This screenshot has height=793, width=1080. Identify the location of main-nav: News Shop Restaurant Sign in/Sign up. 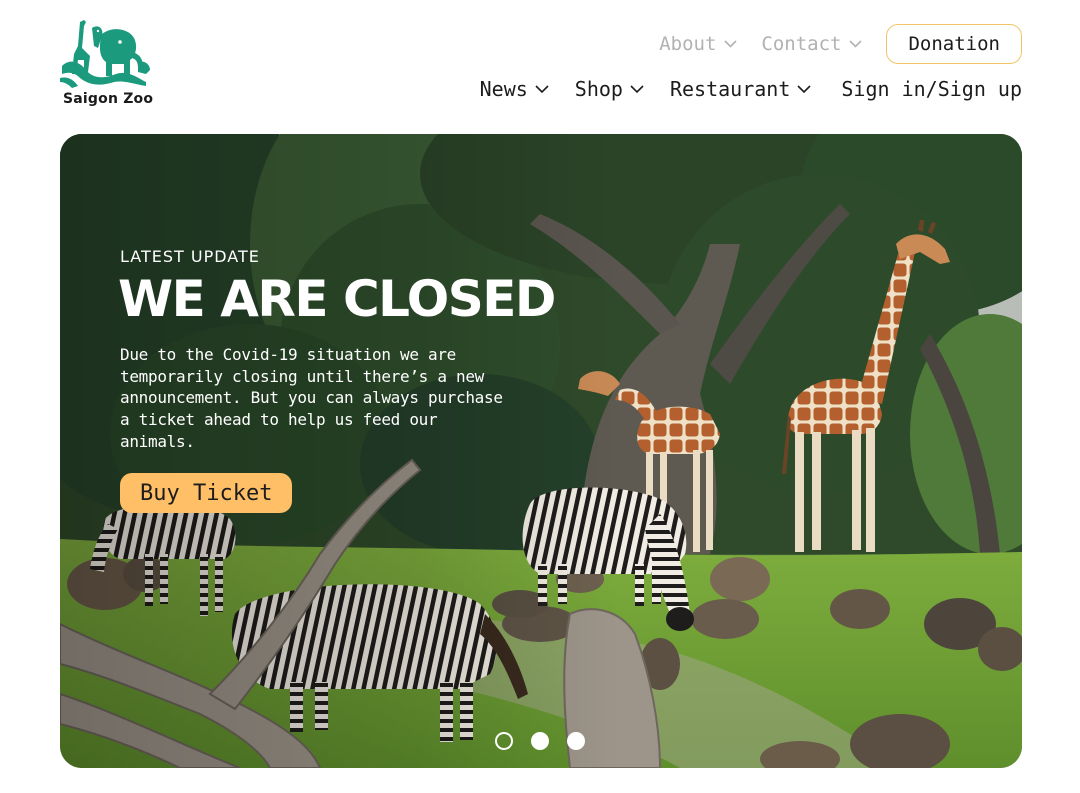
(751, 89).